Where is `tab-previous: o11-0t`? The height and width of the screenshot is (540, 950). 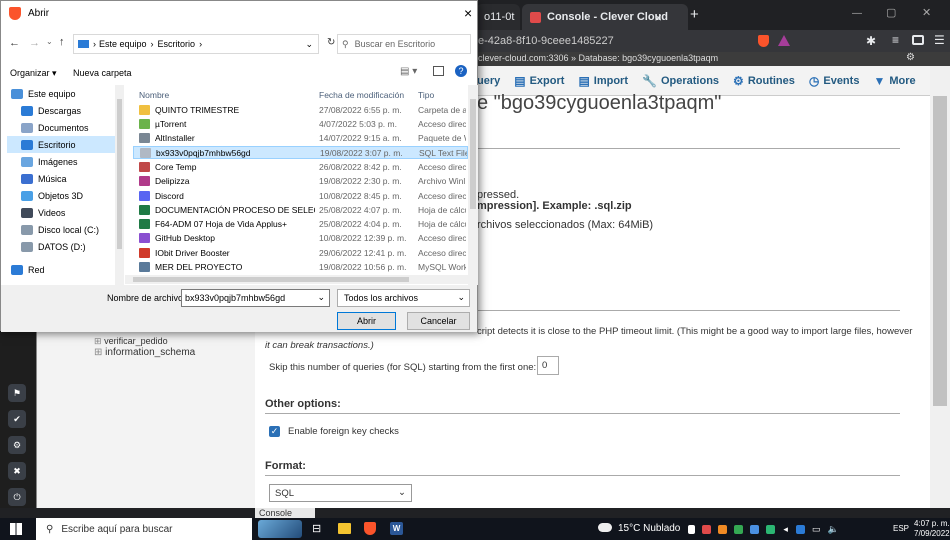
tab-previous: o11-0t is located at coordinates (498, 17).